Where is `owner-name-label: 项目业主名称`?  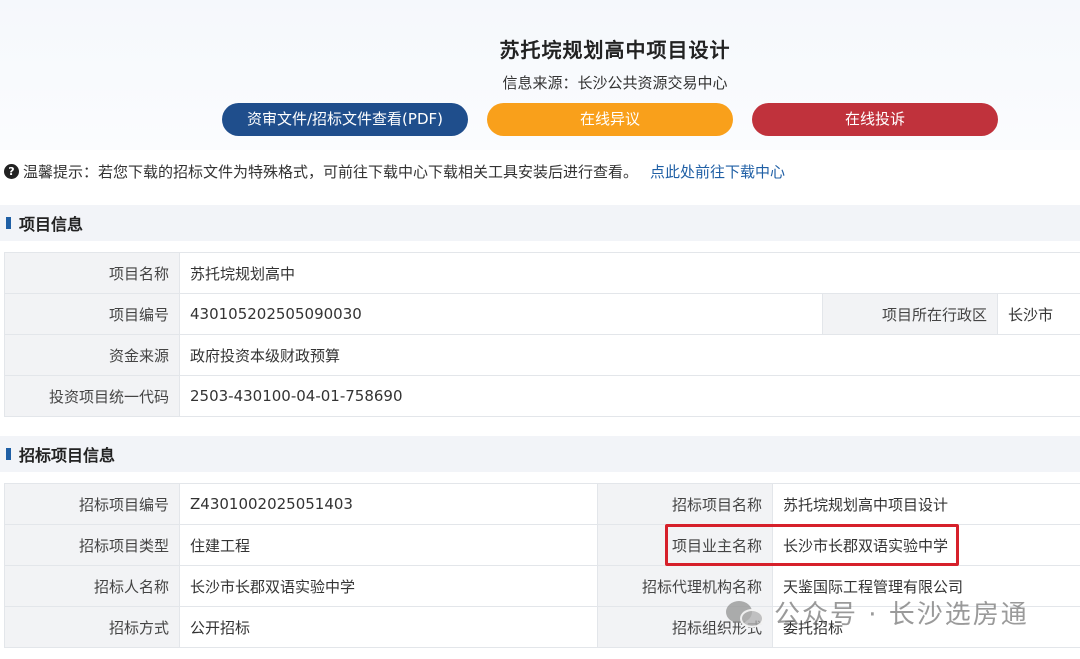 owner-name-label: 项目业主名称 is located at coordinates (685, 545).